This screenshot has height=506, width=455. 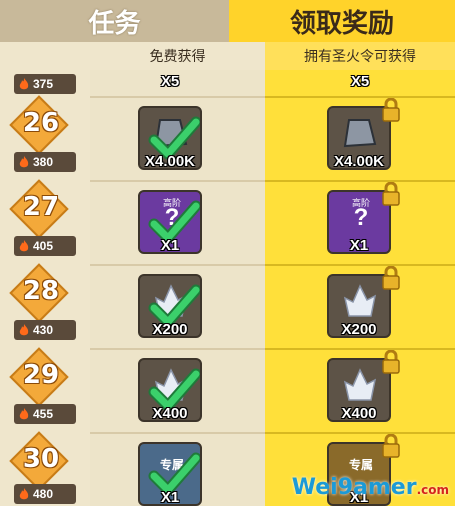 I want to click on premium-reward-qty: X400, so click(x=359, y=413).